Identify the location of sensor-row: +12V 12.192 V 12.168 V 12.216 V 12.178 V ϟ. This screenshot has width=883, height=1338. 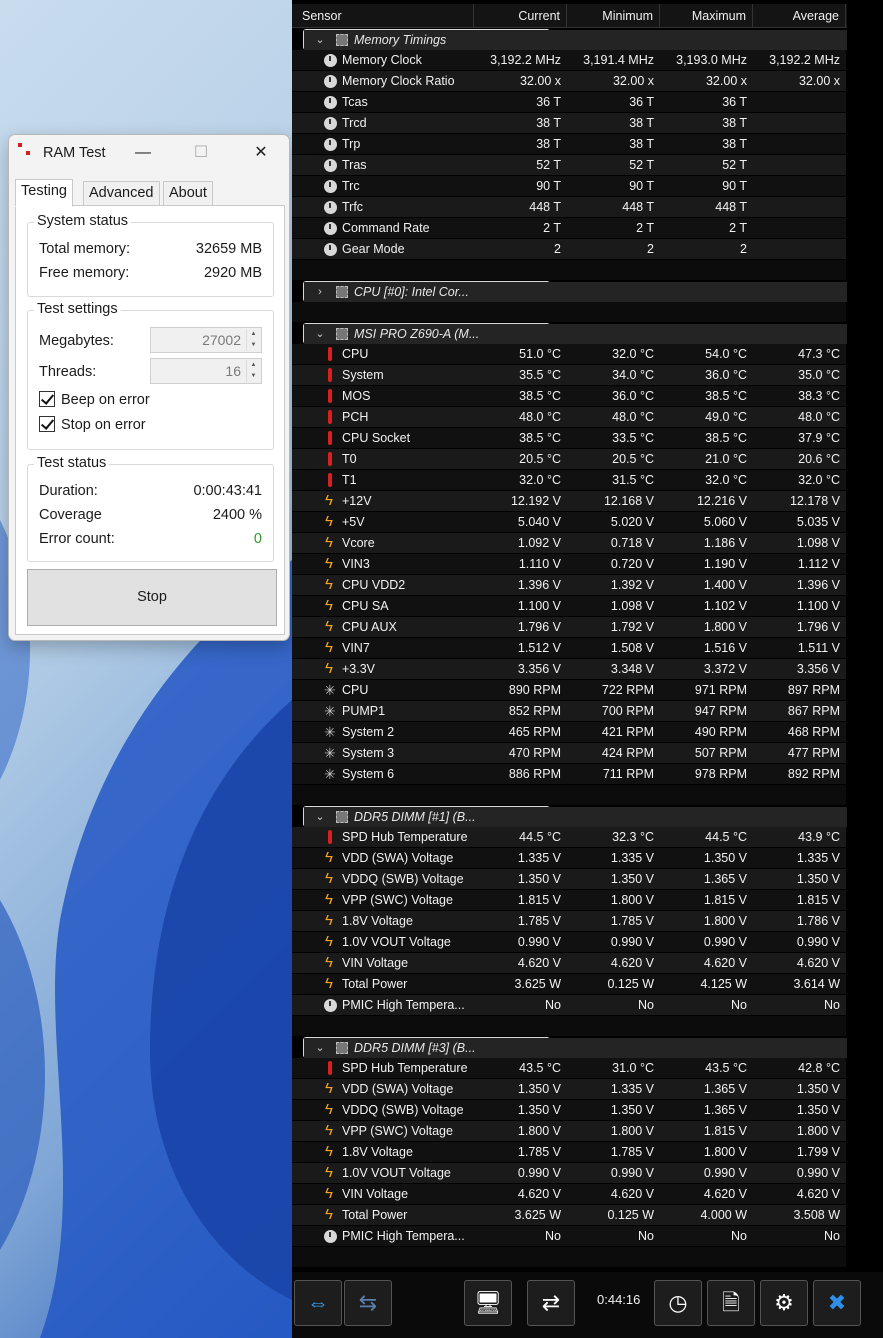
(569, 501).